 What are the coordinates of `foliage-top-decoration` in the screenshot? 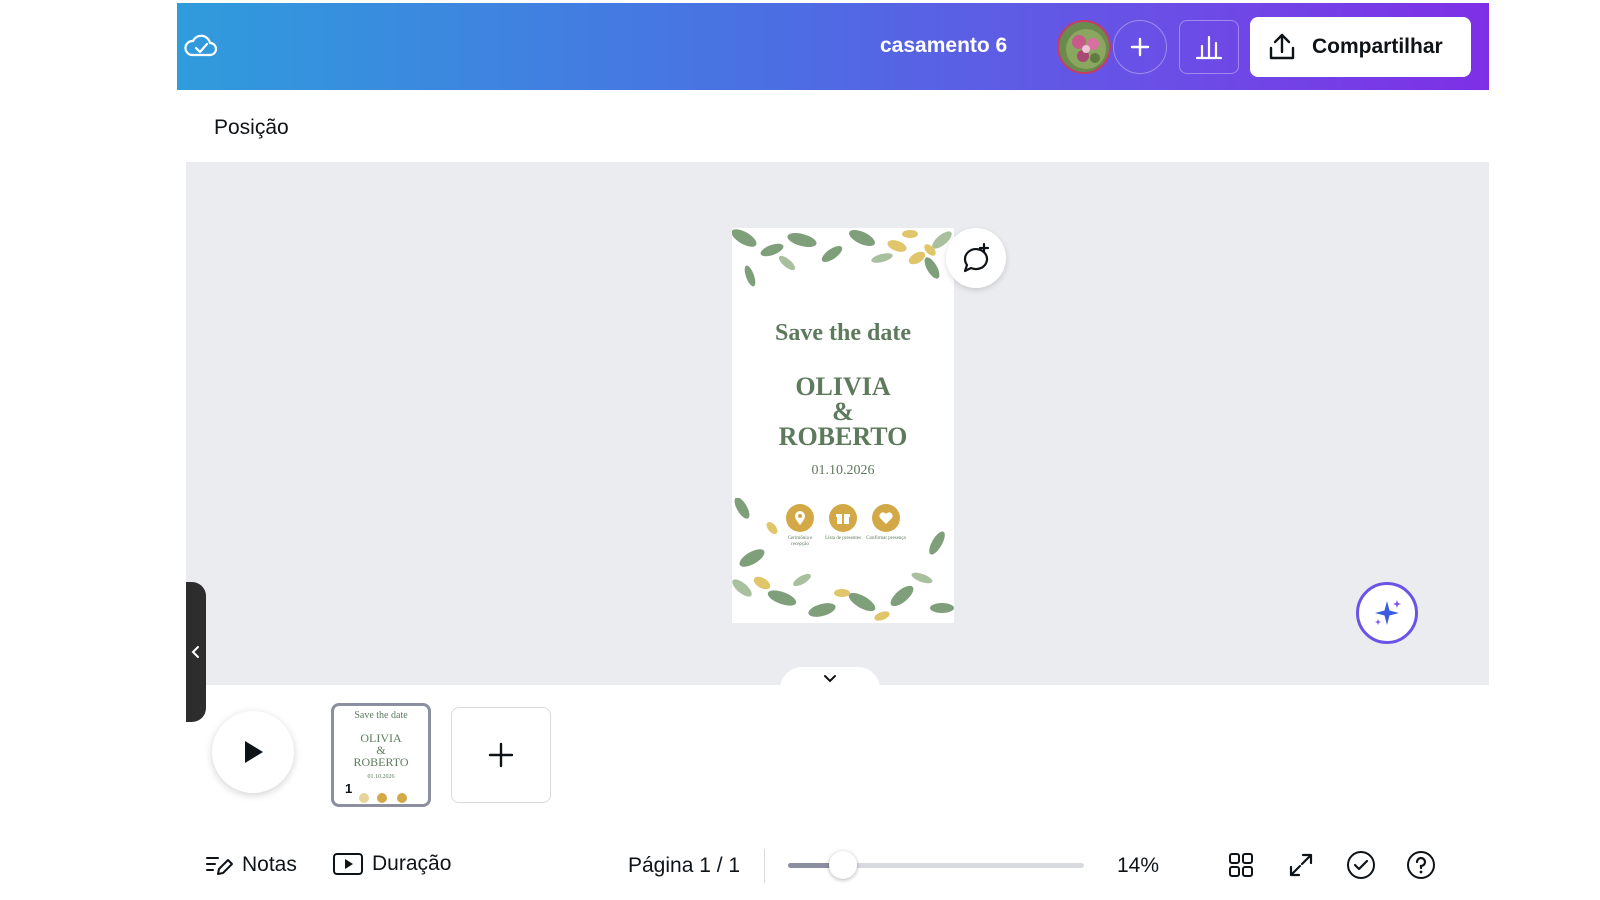 It's located at (842, 258).